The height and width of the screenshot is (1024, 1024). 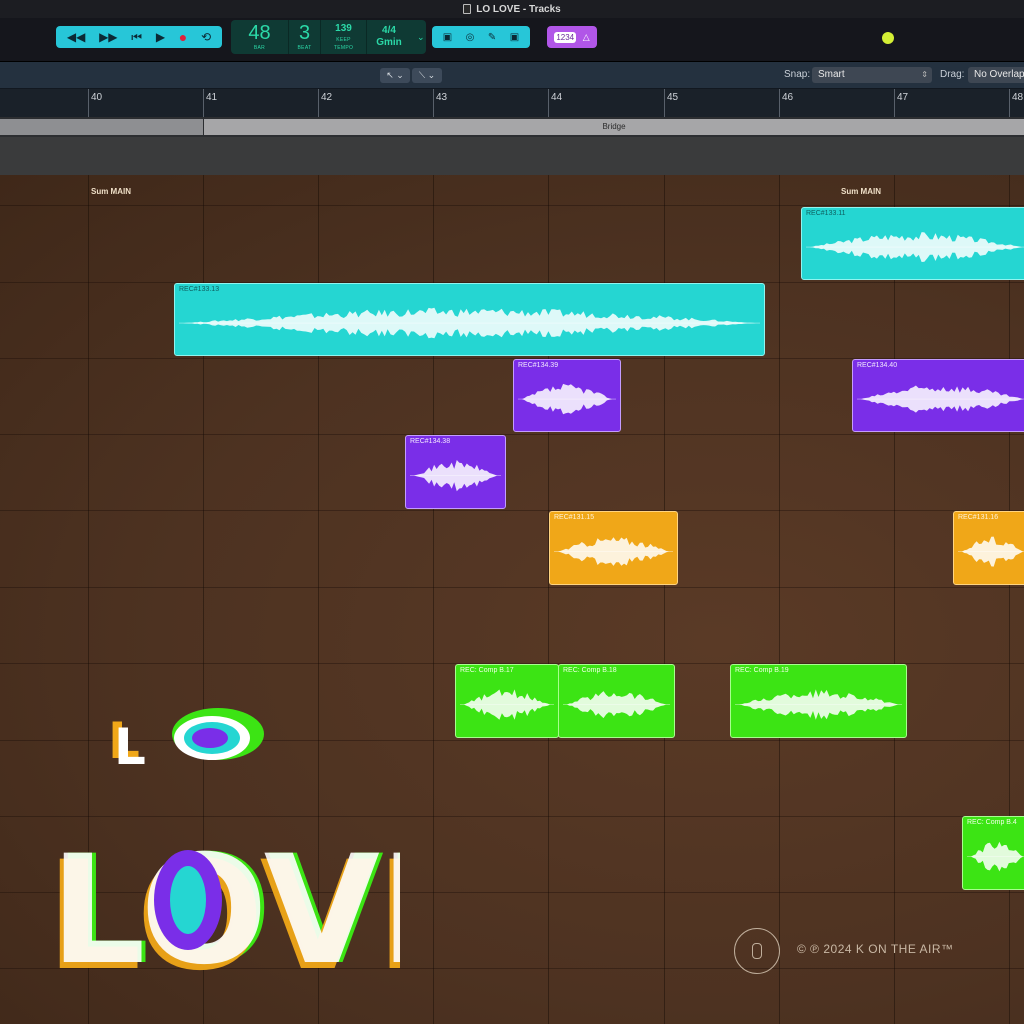 I want to click on lcd-display: 48 BAR 3 BEAT 139 KEEP TEMPO 4/4 Gmin ⌄, so click(x=328, y=37).